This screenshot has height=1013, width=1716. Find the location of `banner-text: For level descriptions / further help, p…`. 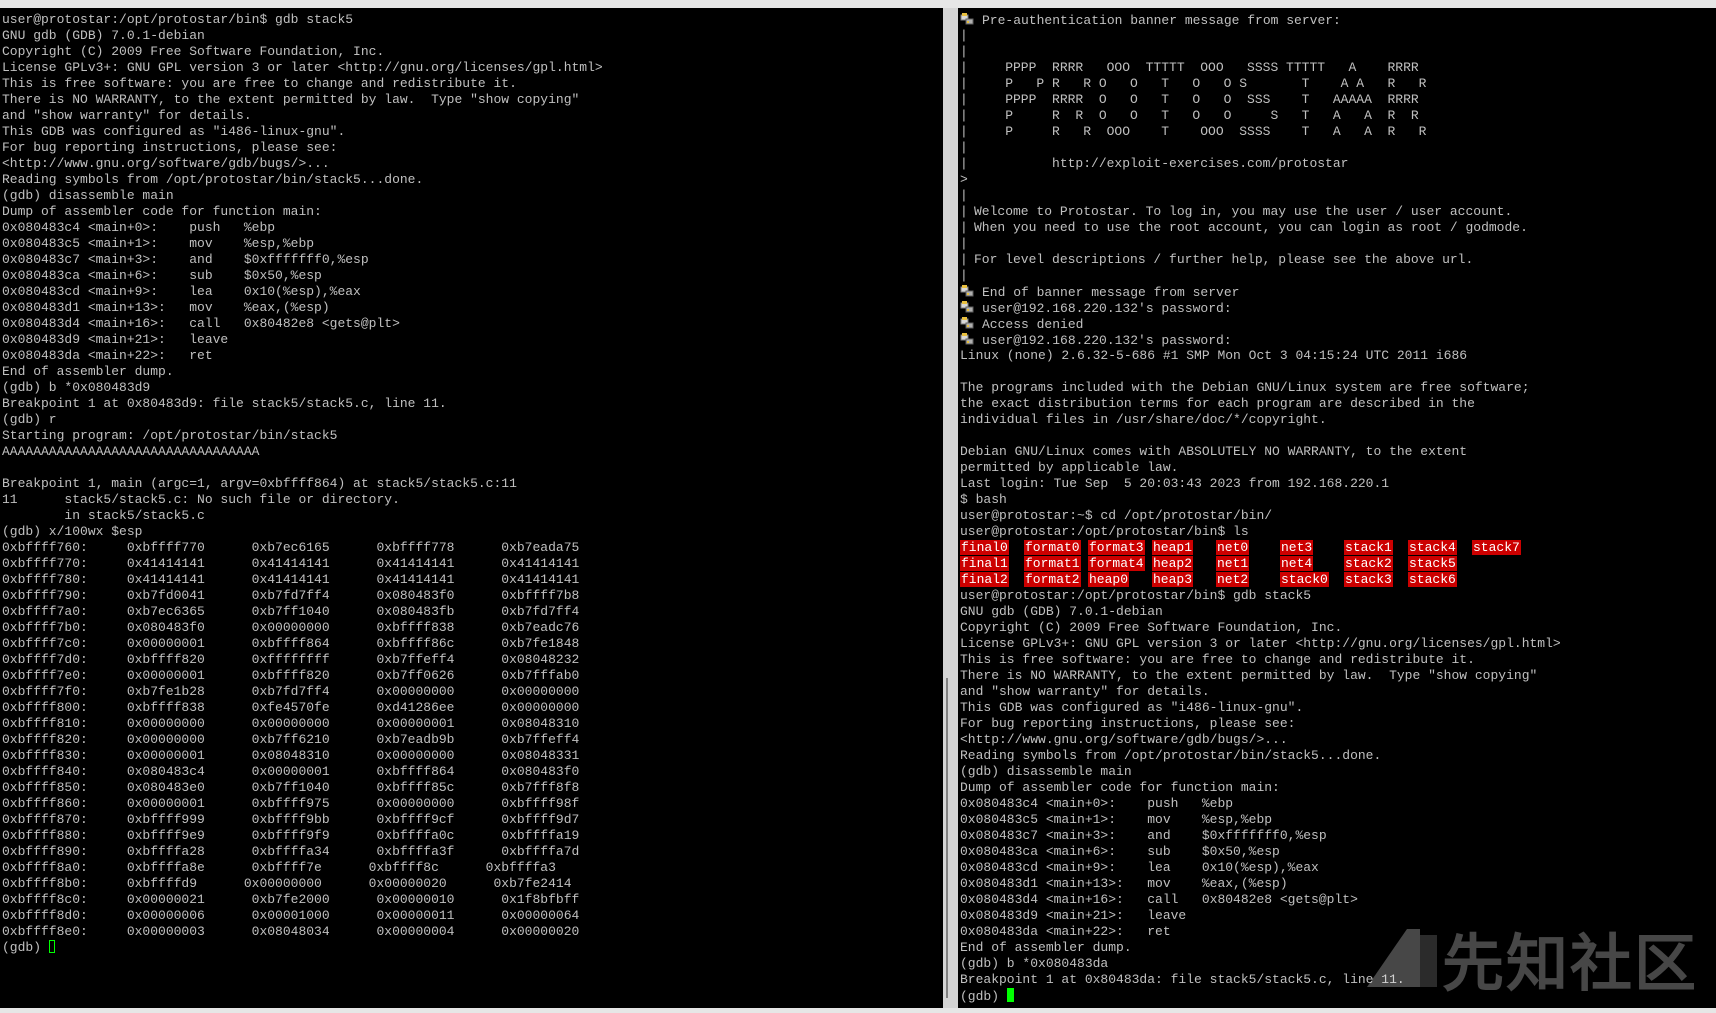

banner-text: For level descriptions / further help, p… is located at coordinates (1224, 259).